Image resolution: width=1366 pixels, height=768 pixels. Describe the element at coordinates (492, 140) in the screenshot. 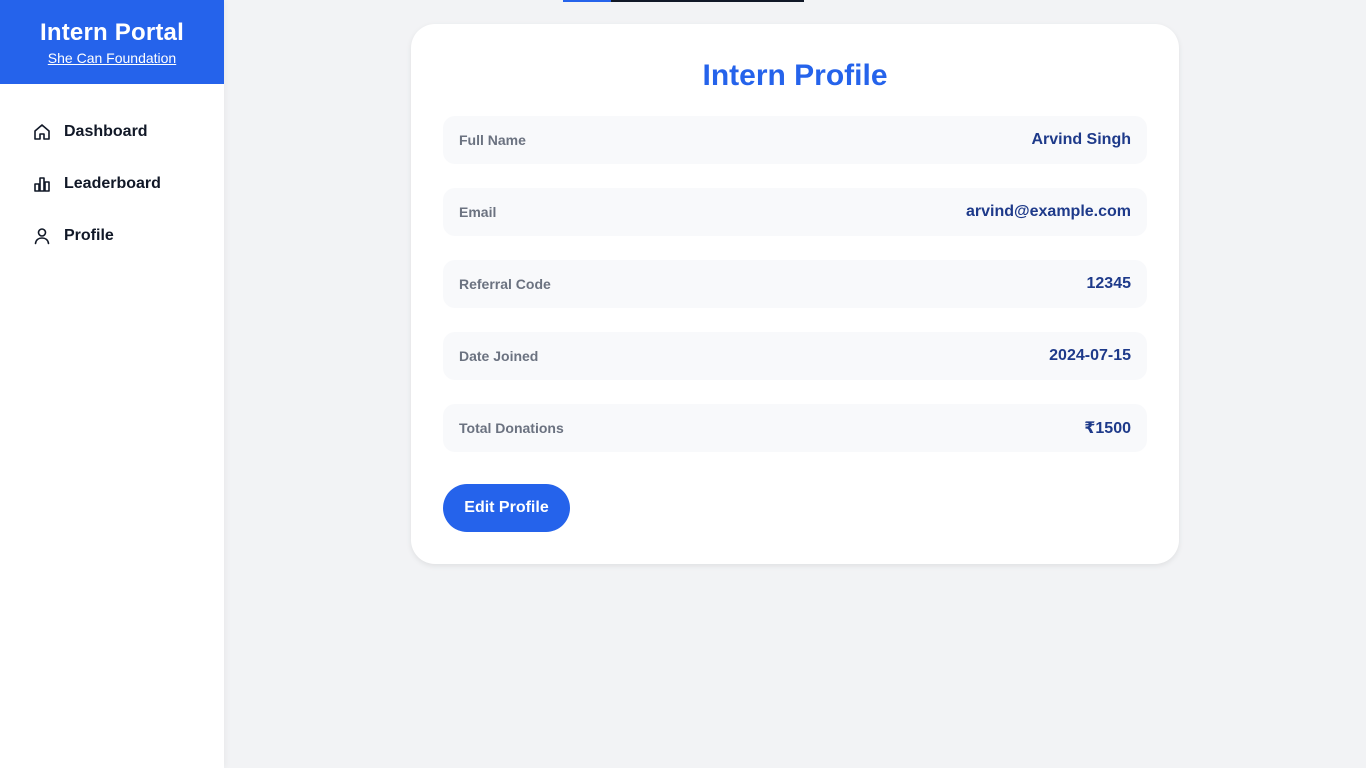

I see `field-label: Full Name` at that location.